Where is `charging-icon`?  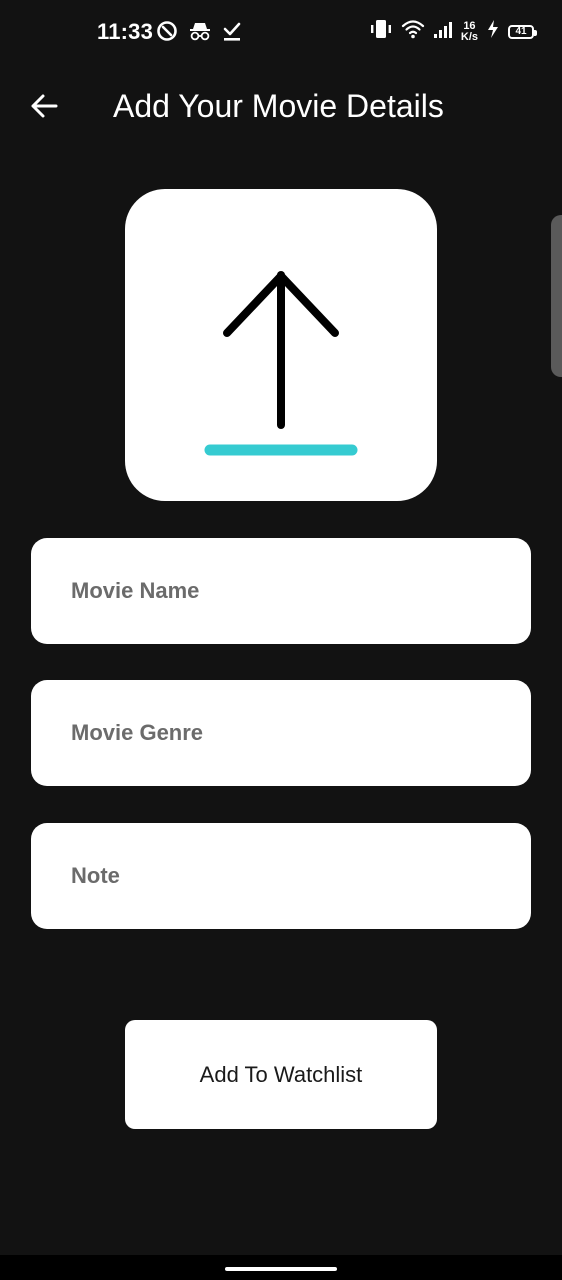
charging-icon is located at coordinates (493, 31).